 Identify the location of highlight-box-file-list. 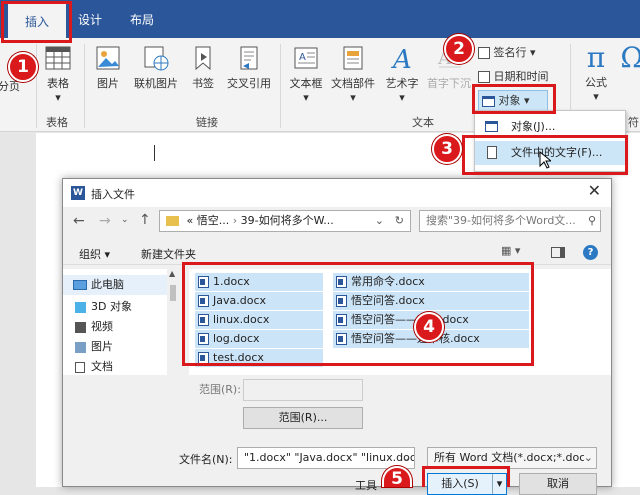
(358, 314).